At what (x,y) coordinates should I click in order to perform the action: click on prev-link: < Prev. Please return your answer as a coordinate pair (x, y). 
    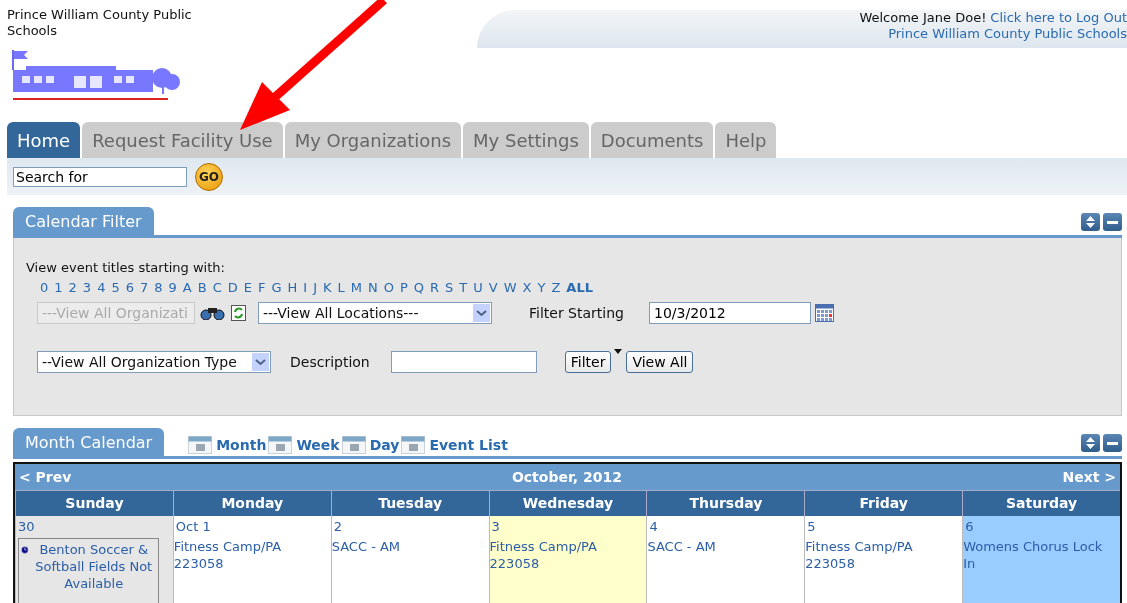
    Looking at the image, I should click on (45, 477).